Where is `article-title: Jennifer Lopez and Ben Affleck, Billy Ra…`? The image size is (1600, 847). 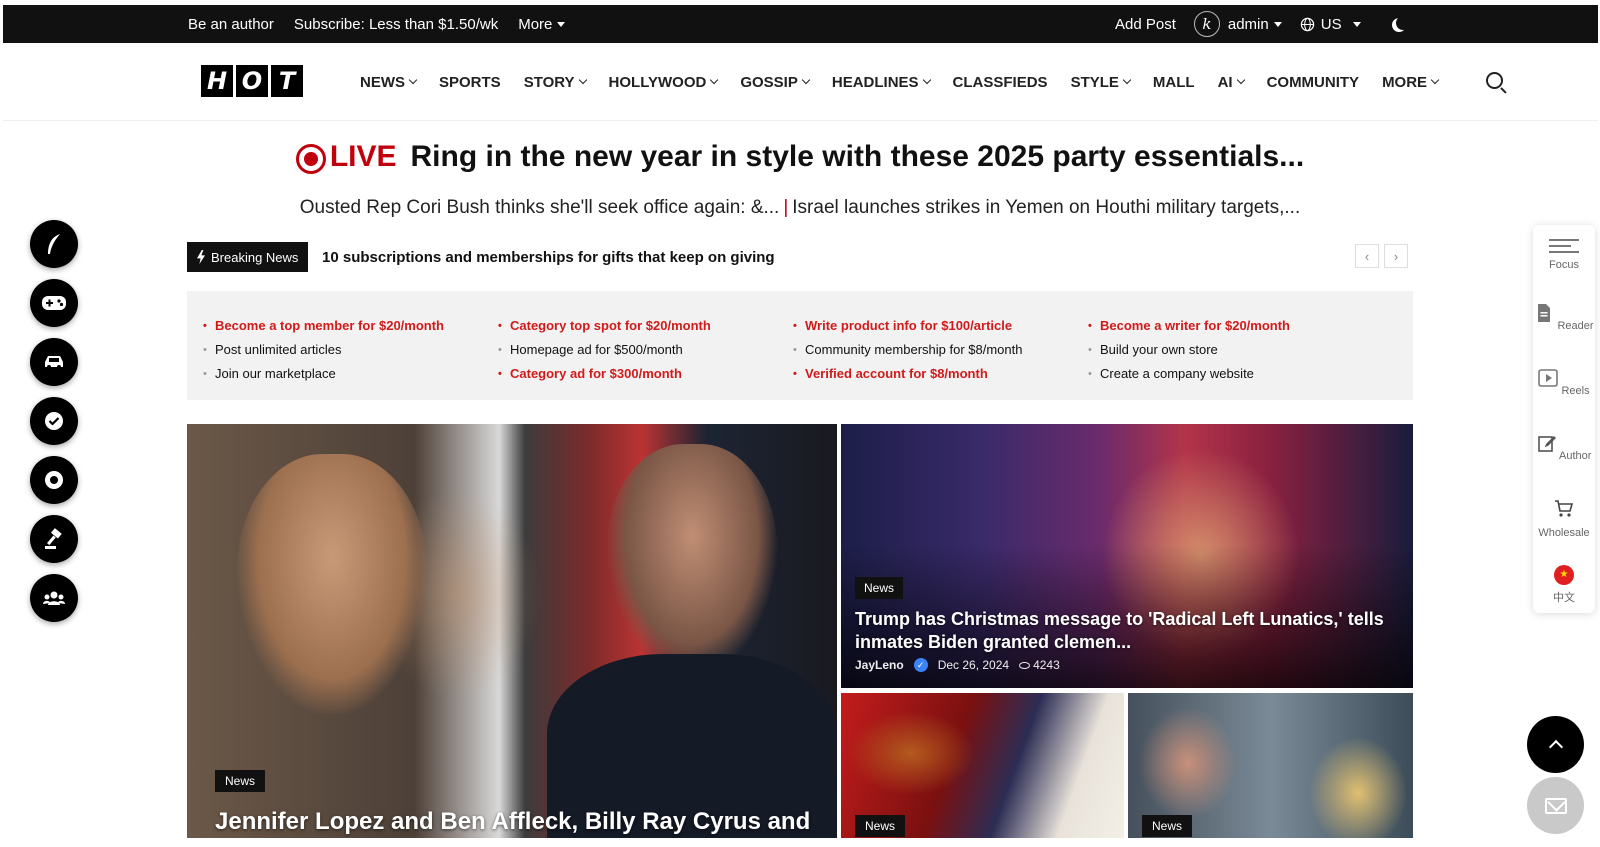
article-title: Jennifer Lopez and Ben Affleck, Billy Ra… is located at coordinates (512, 822).